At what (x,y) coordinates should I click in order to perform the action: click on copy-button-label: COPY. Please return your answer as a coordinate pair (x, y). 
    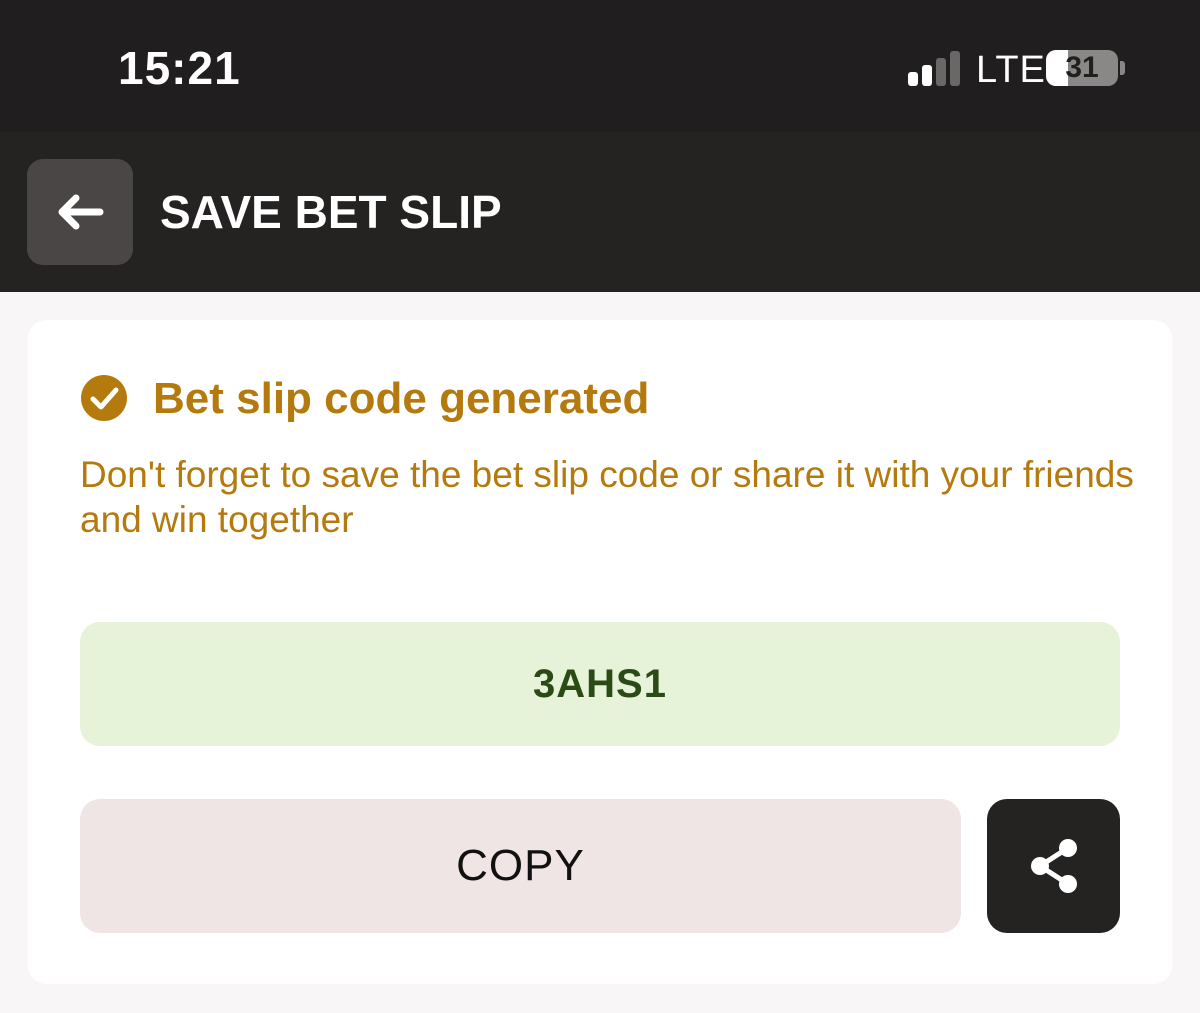
    Looking at the image, I should click on (520, 865).